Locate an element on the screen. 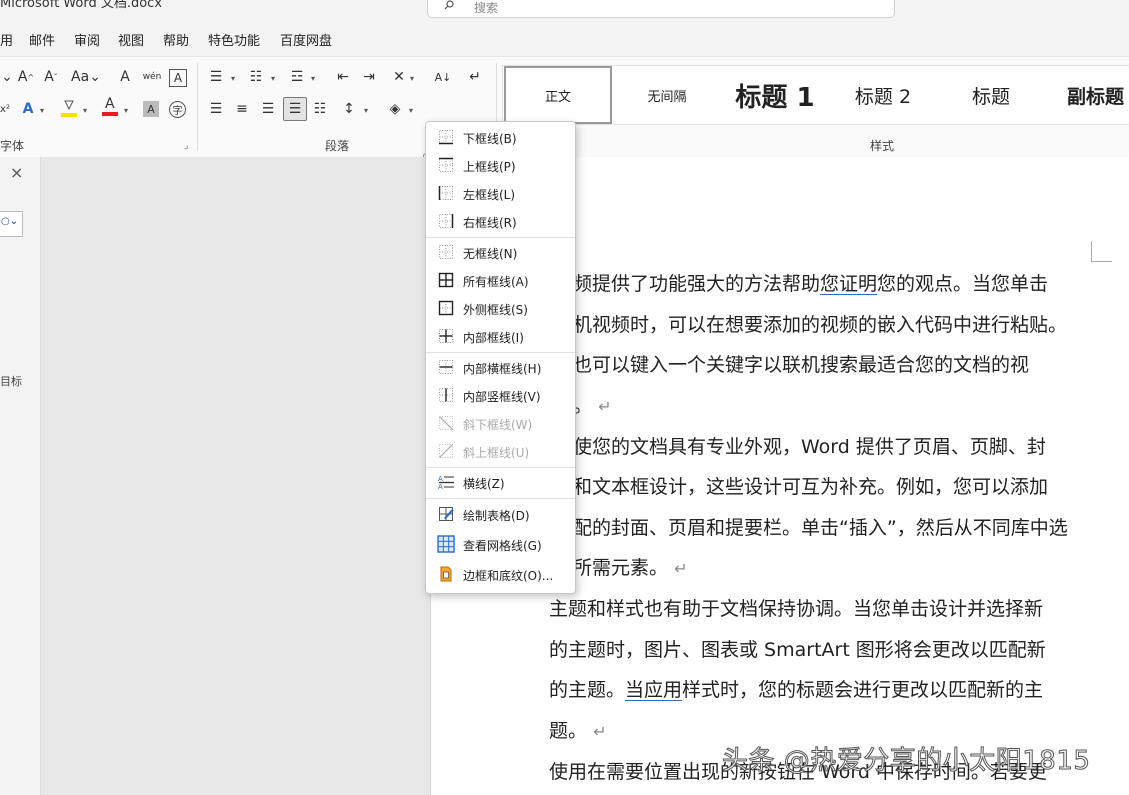 The width and height of the screenshot is (1129, 795). doc-line-11: 的主题。当应用样式时，您的标题会进行更改以匹配新的主 is located at coordinates (796, 690).